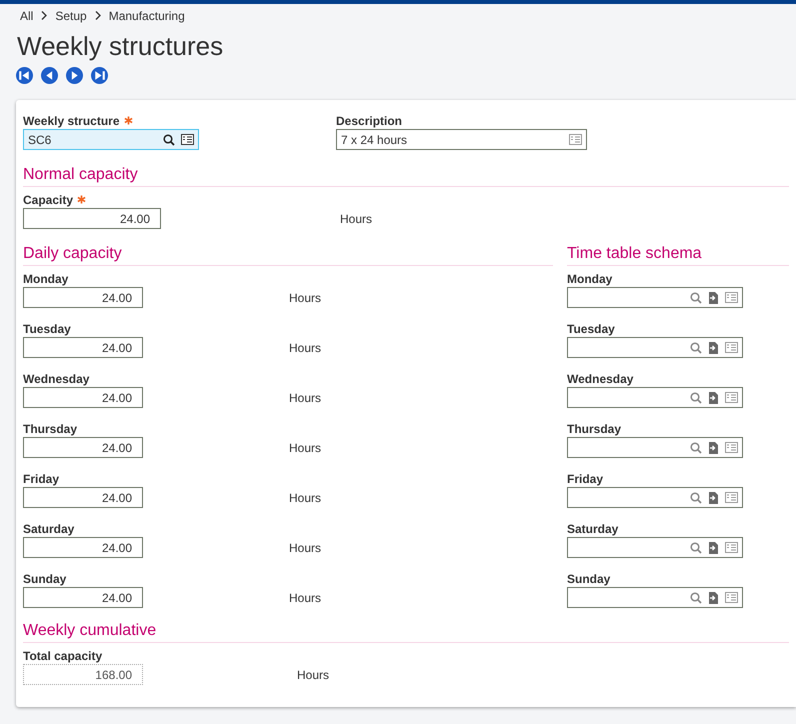 Image resolution: width=796 pixels, height=724 pixels. I want to click on detail-card-icon, so click(187, 139).